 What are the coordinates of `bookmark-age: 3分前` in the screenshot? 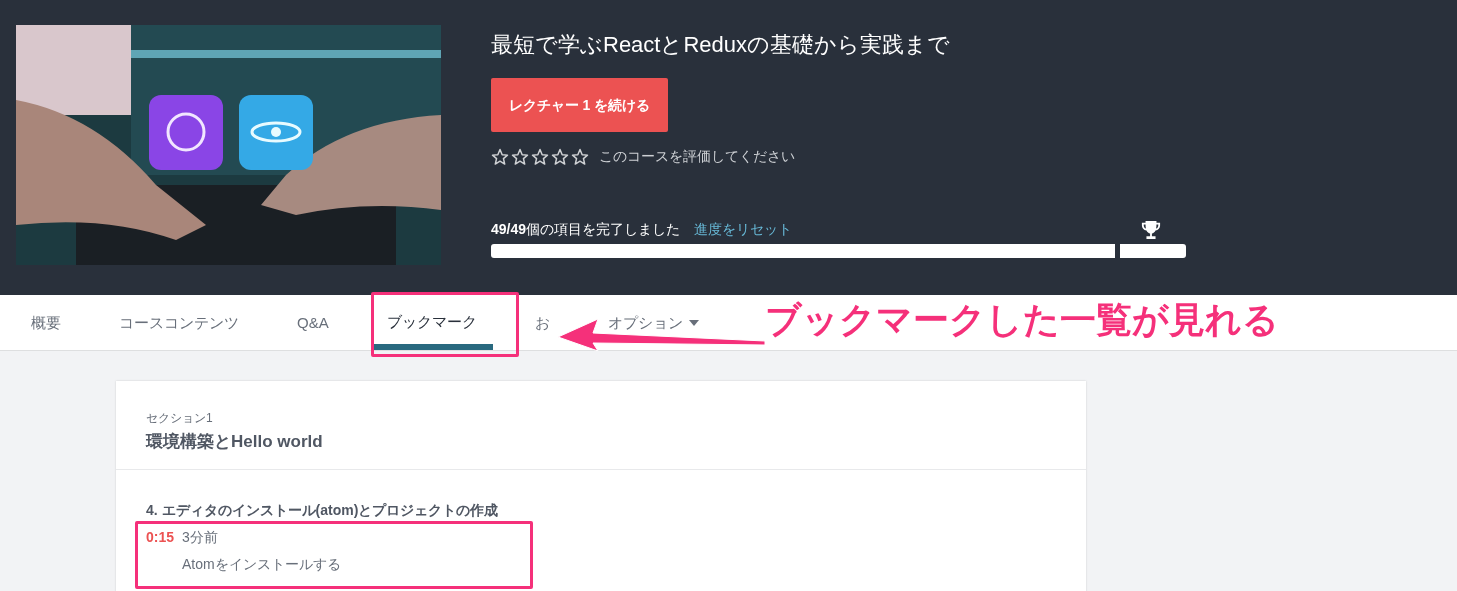 It's located at (200, 537).